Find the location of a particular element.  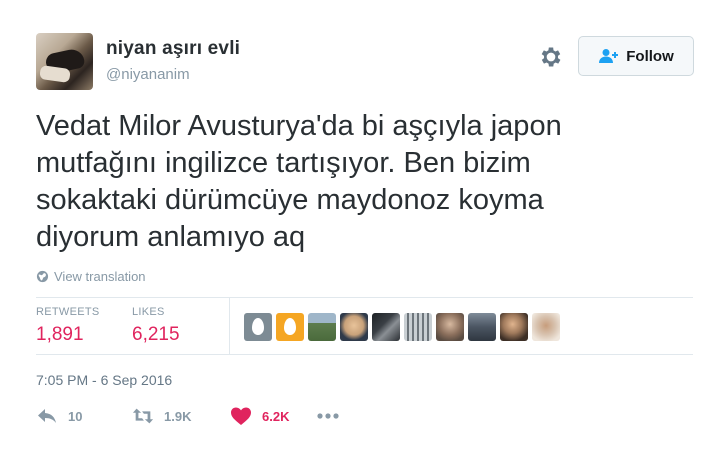

reply-button: 10 is located at coordinates (84, 416).